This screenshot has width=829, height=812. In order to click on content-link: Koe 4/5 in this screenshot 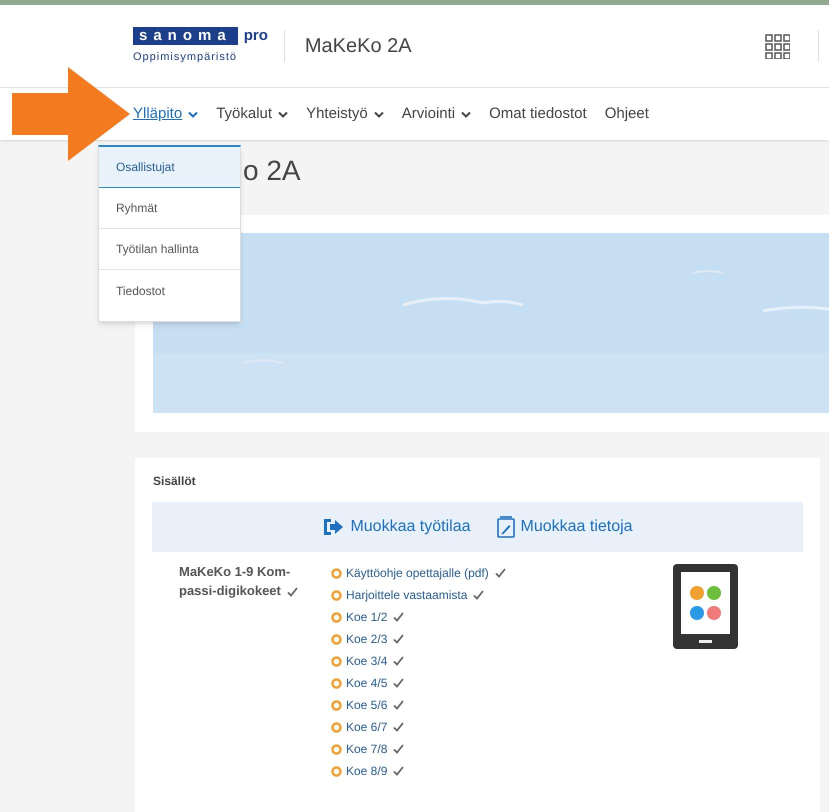, I will do `click(367, 683)`.